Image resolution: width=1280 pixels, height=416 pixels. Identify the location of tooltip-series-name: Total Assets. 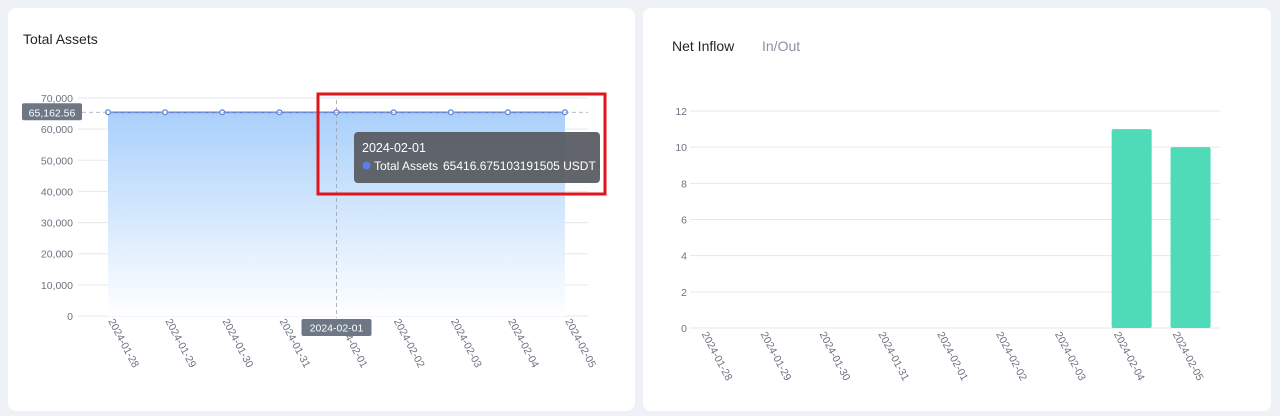
(406, 166).